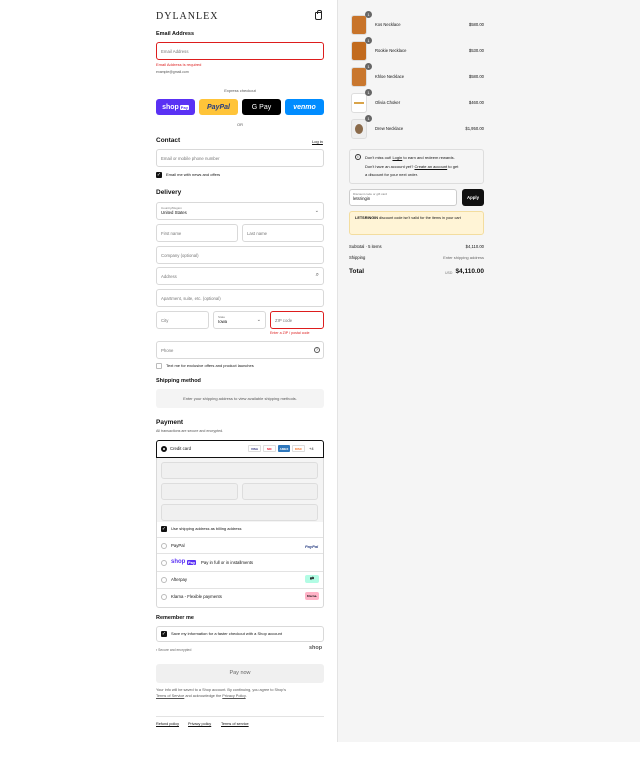  What do you see at coordinates (170, 696) in the screenshot?
I see `terms-link: Terms of Service` at bounding box center [170, 696].